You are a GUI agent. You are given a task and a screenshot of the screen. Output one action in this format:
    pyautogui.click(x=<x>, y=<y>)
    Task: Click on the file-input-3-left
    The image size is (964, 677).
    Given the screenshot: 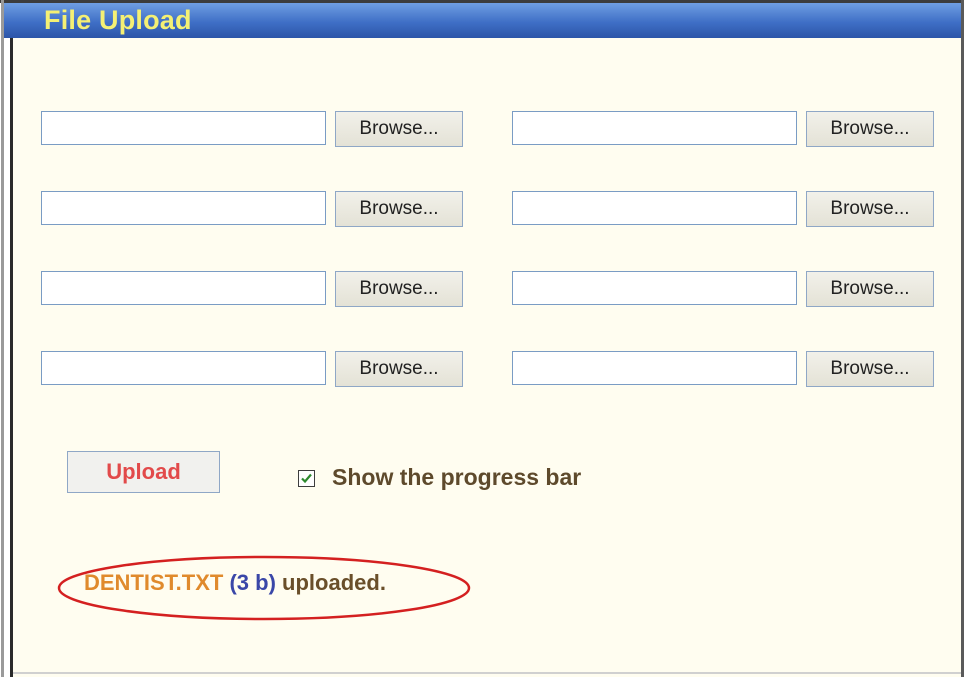 What is the action you would take?
    pyautogui.click(x=183, y=288)
    